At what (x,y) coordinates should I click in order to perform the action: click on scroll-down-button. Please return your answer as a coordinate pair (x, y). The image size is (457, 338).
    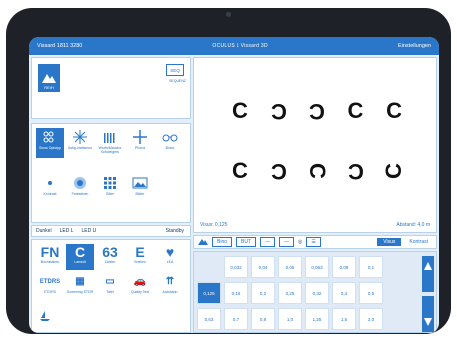
    Looking at the image, I should click on (428, 314).